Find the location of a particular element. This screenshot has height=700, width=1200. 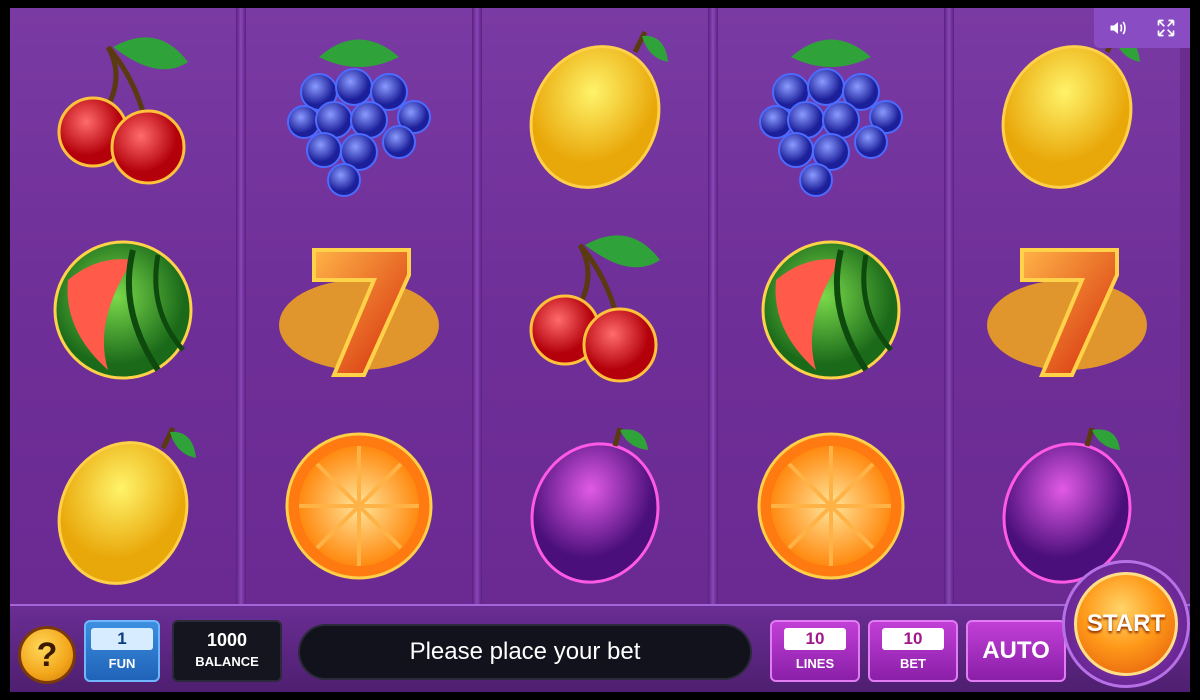

start-label: START is located at coordinates (1126, 623).